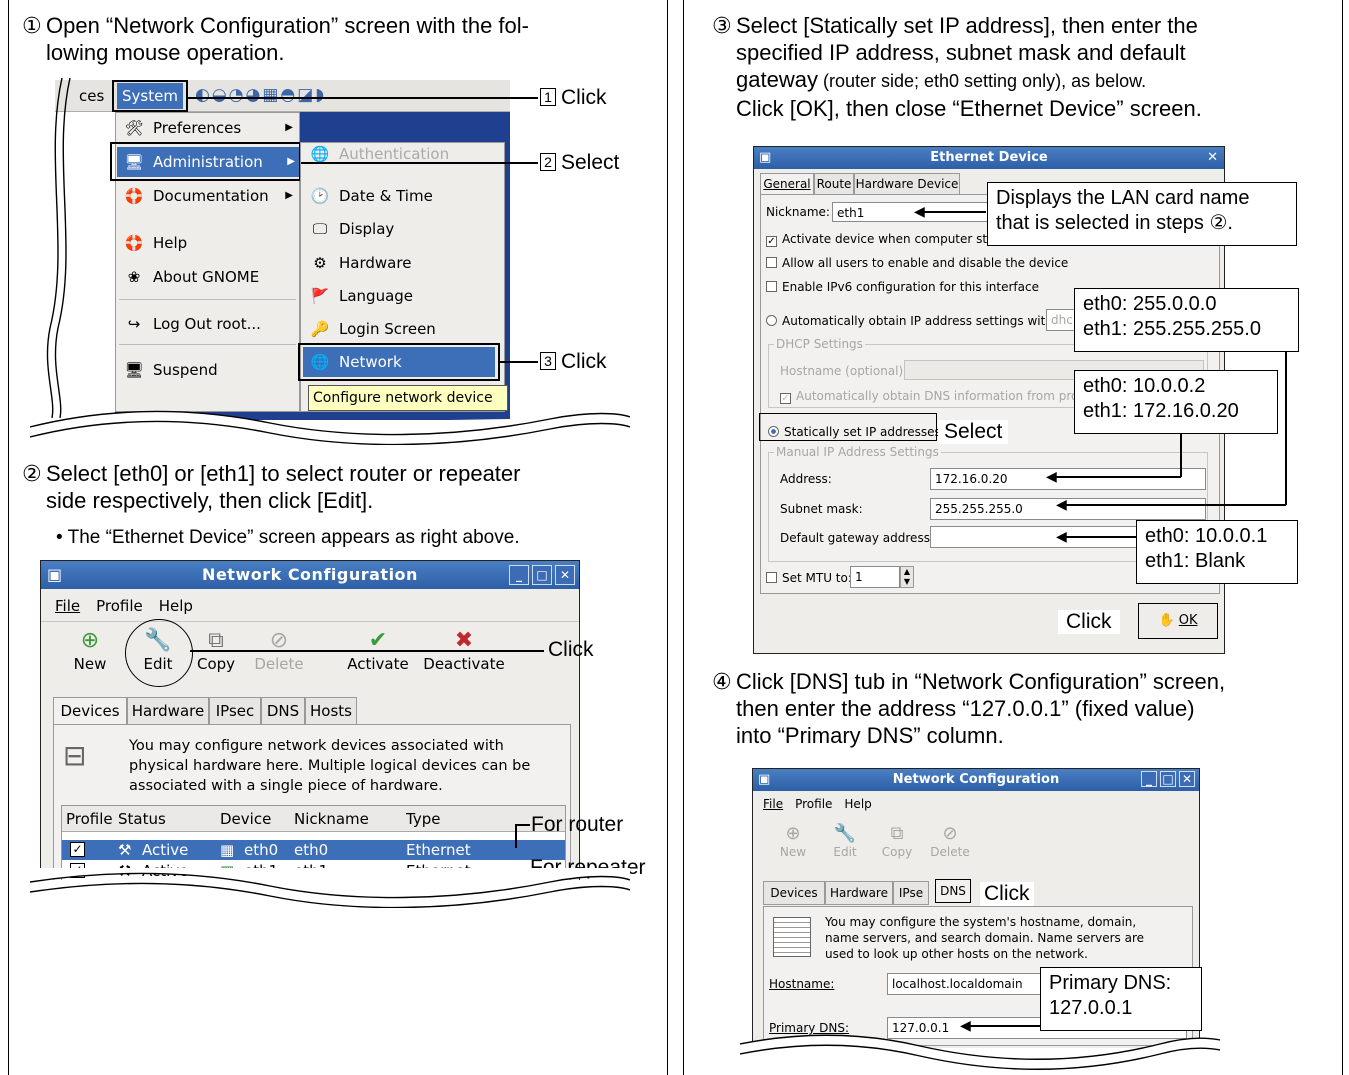 This screenshot has height=1075, width=1349. I want to click on new-icon: ⊕, so click(90, 640).